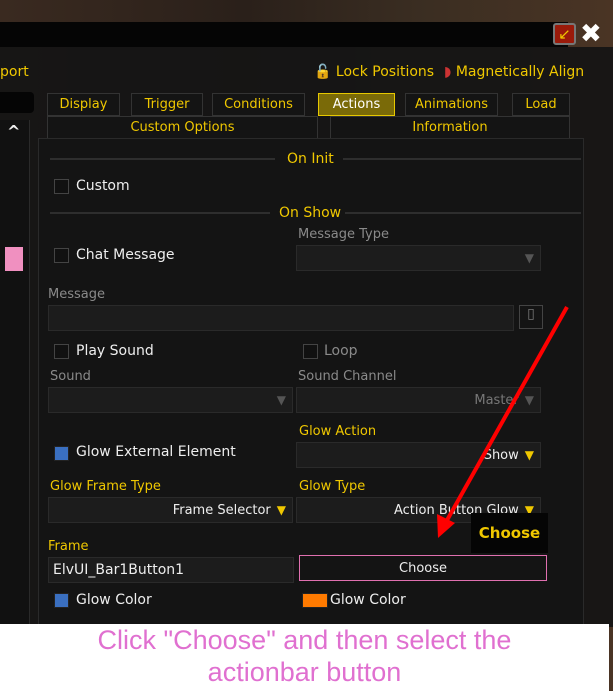 This screenshot has width=613, height=691. What do you see at coordinates (506, 414) in the screenshot?
I see `arrow-shaft` at bounding box center [506, 414].